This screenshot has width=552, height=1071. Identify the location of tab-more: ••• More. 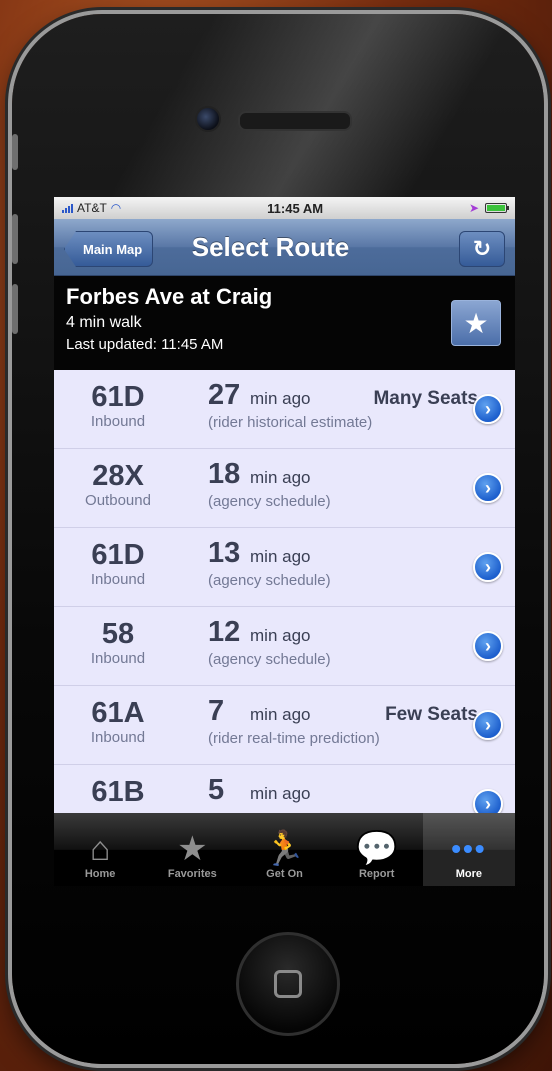
(468, 849).